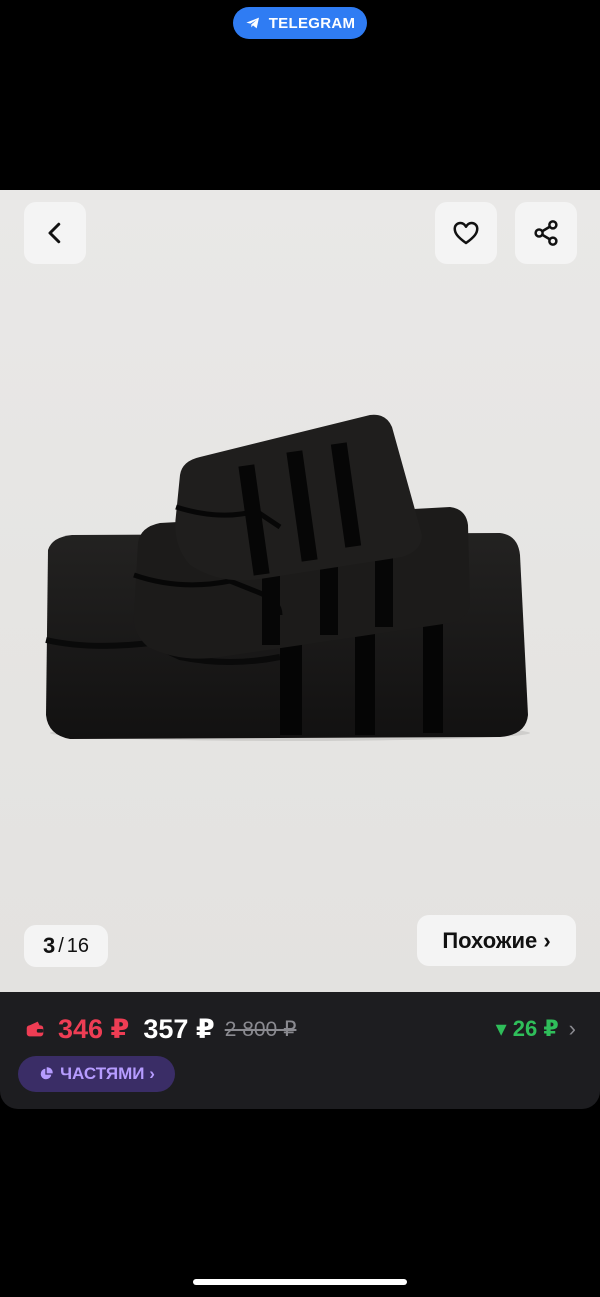  Describe the element at coordinates (312, 23) in the screenshot. I see `telegram-badge-label: TELEGRAM` at that location.